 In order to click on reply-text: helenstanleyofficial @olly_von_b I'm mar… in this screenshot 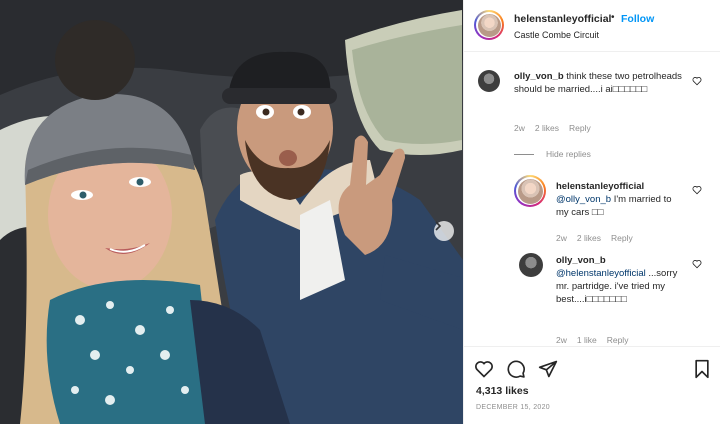, I will do `click(621, 199)`.